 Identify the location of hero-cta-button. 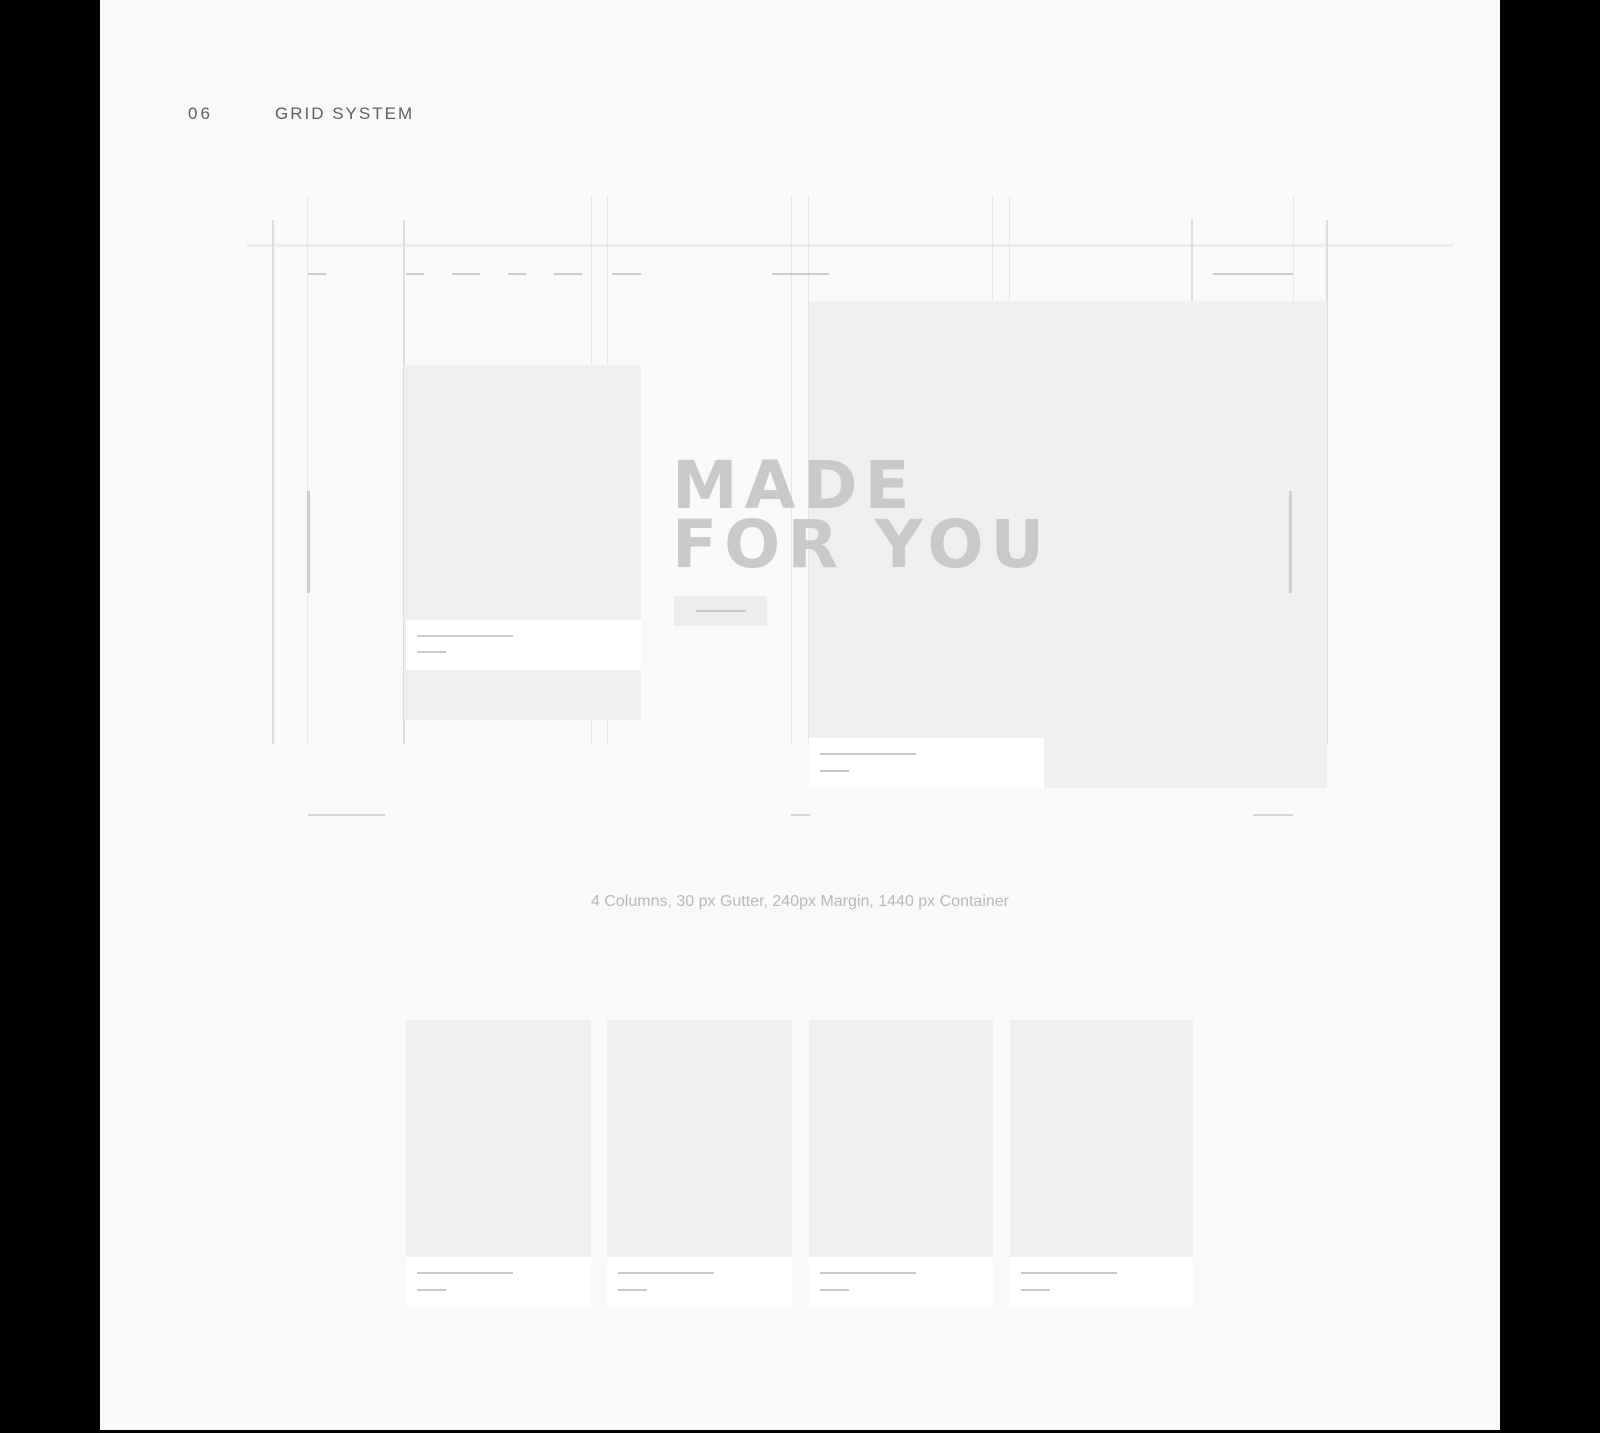
(720, 611).